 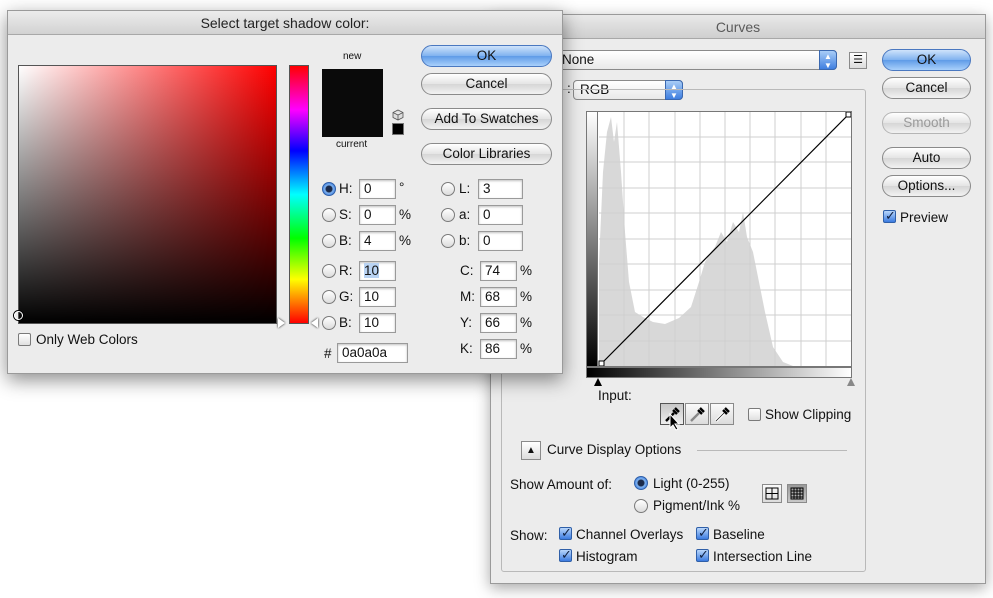 I want to click on lab-a-label: a:, so click(x=465, y=214).